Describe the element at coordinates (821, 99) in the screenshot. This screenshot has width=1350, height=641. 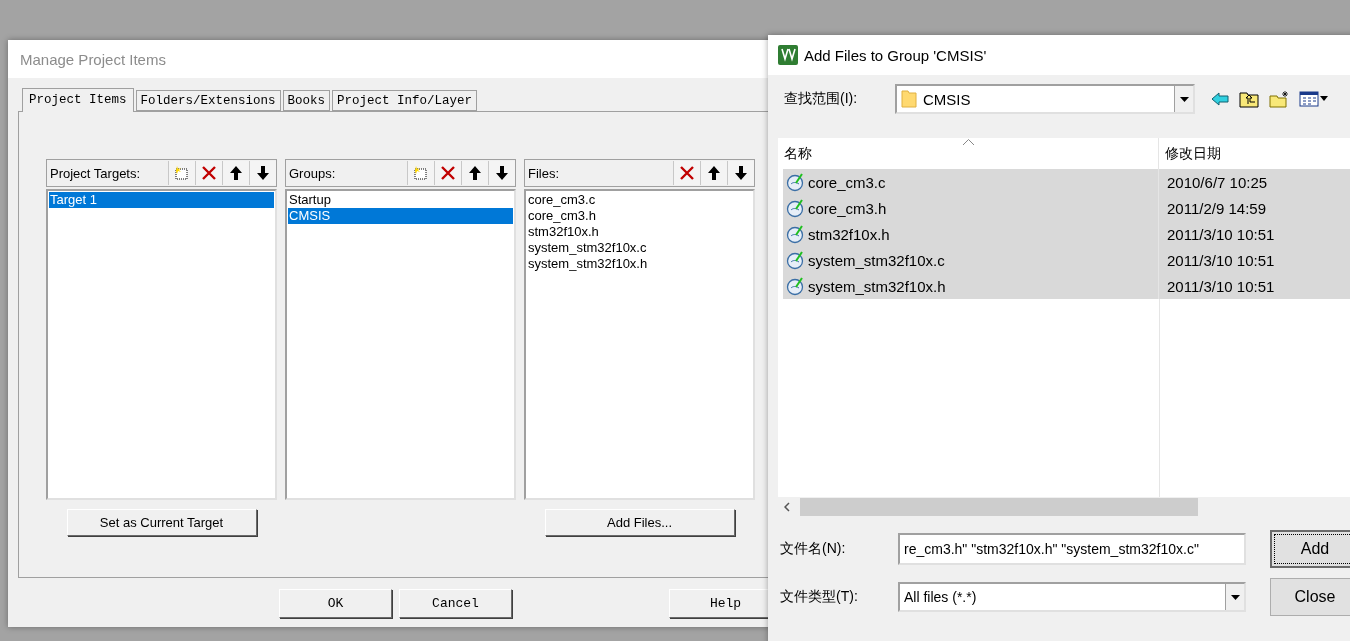
I see `look-in-label: 查找范围(I):` at that location.